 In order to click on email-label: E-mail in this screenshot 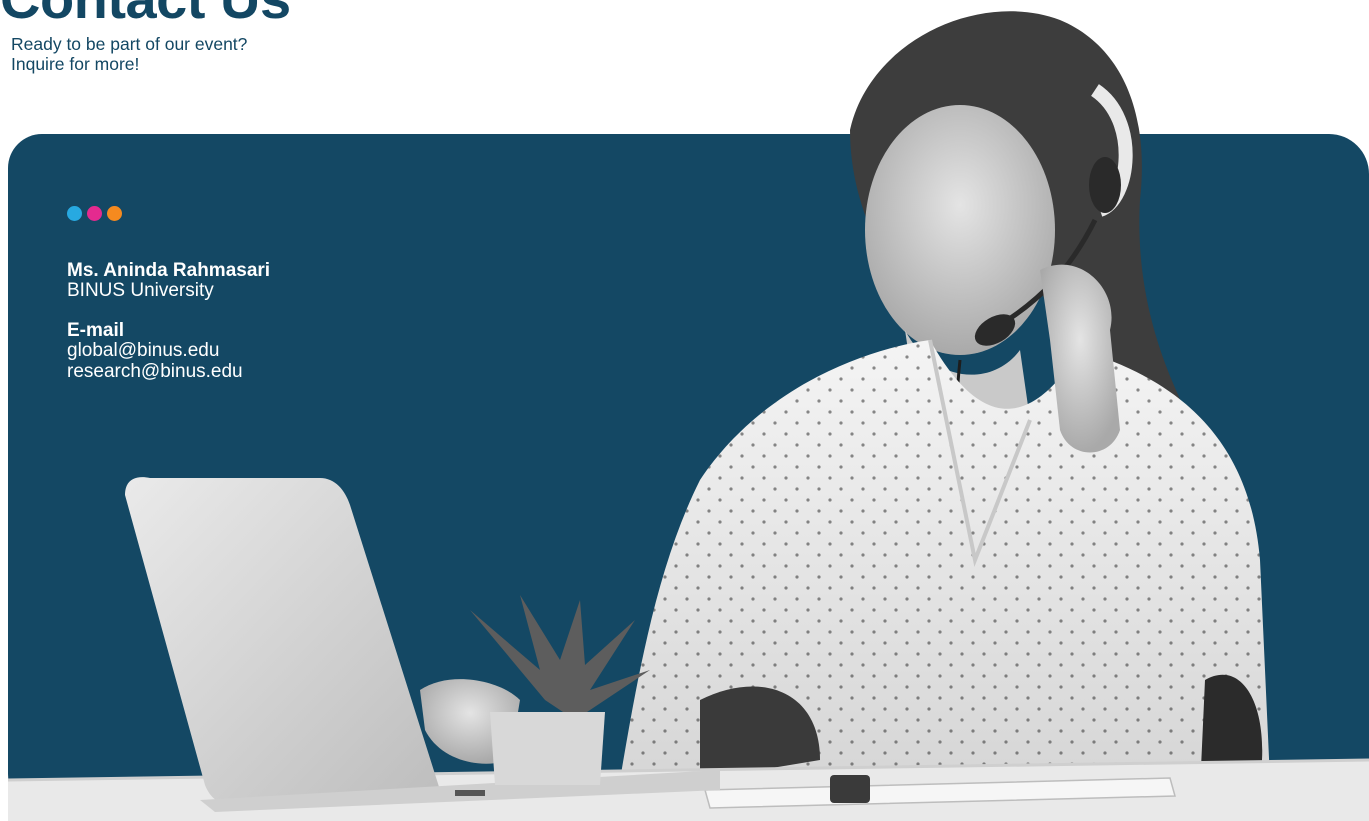, I will do `click(96, 330)`.